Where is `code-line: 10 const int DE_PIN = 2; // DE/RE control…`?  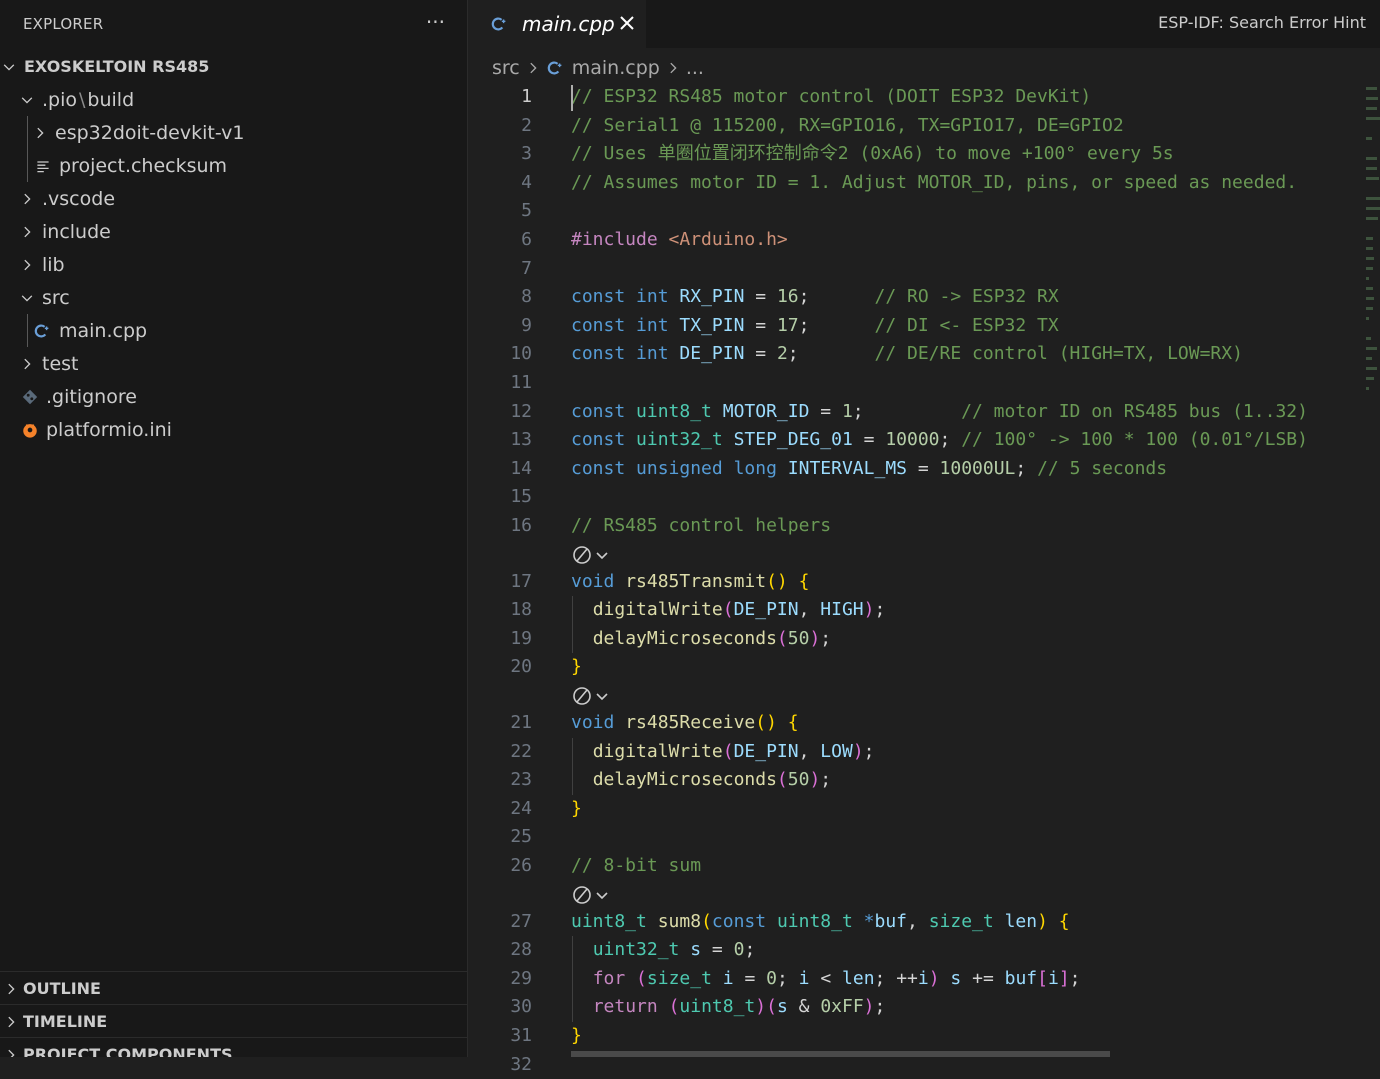 code-line: 10 const int DE_PIN = 2; // DE/RE control… is located at coordinates (918, 354).